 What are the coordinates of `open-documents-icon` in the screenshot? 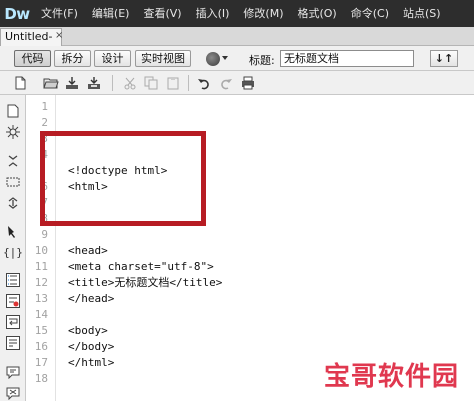 It's located at (13, 111).